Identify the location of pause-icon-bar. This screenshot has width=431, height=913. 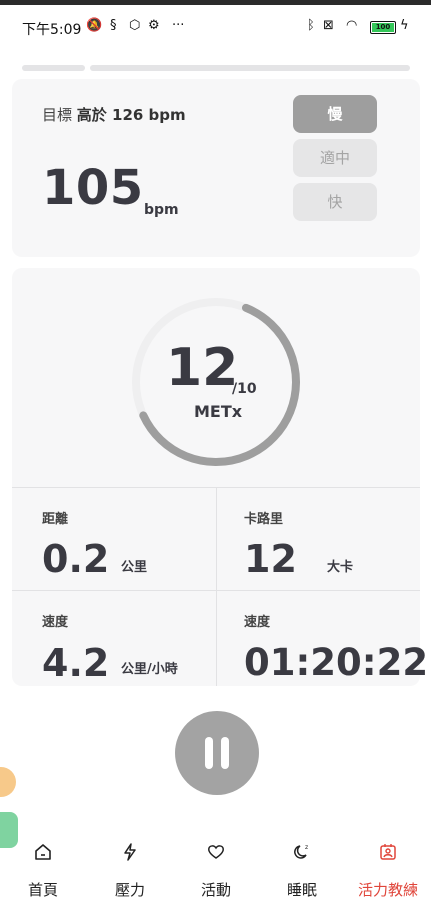
(225, 753).